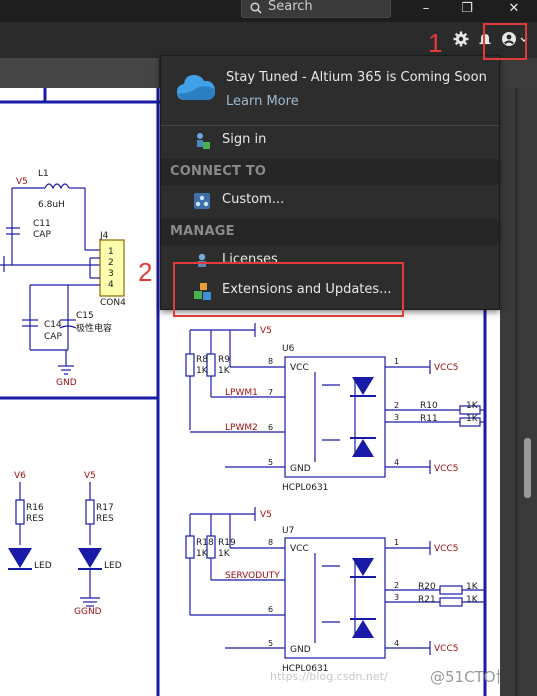 The height and width of the screenshot is (696, 537). I want to click on label-u7: U7, so click(288, 531).